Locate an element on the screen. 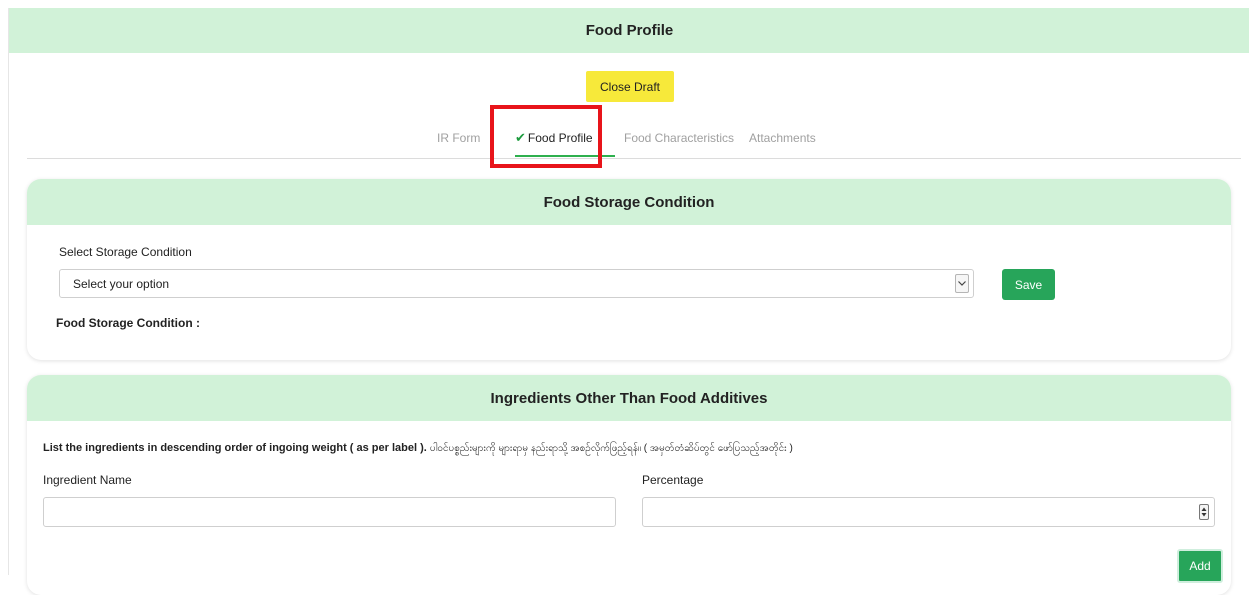  tab-attachments: Attachments is located at coordinates (782, 138).